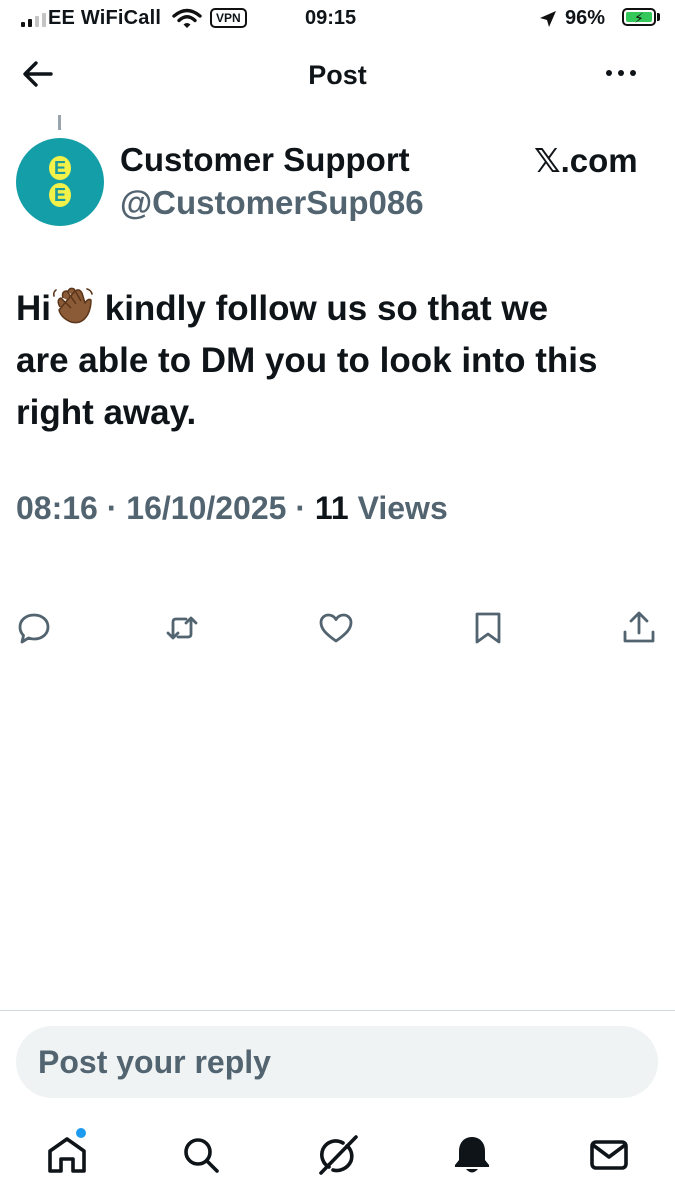  I want to click on post-text-line: right away., so click(106, 412).